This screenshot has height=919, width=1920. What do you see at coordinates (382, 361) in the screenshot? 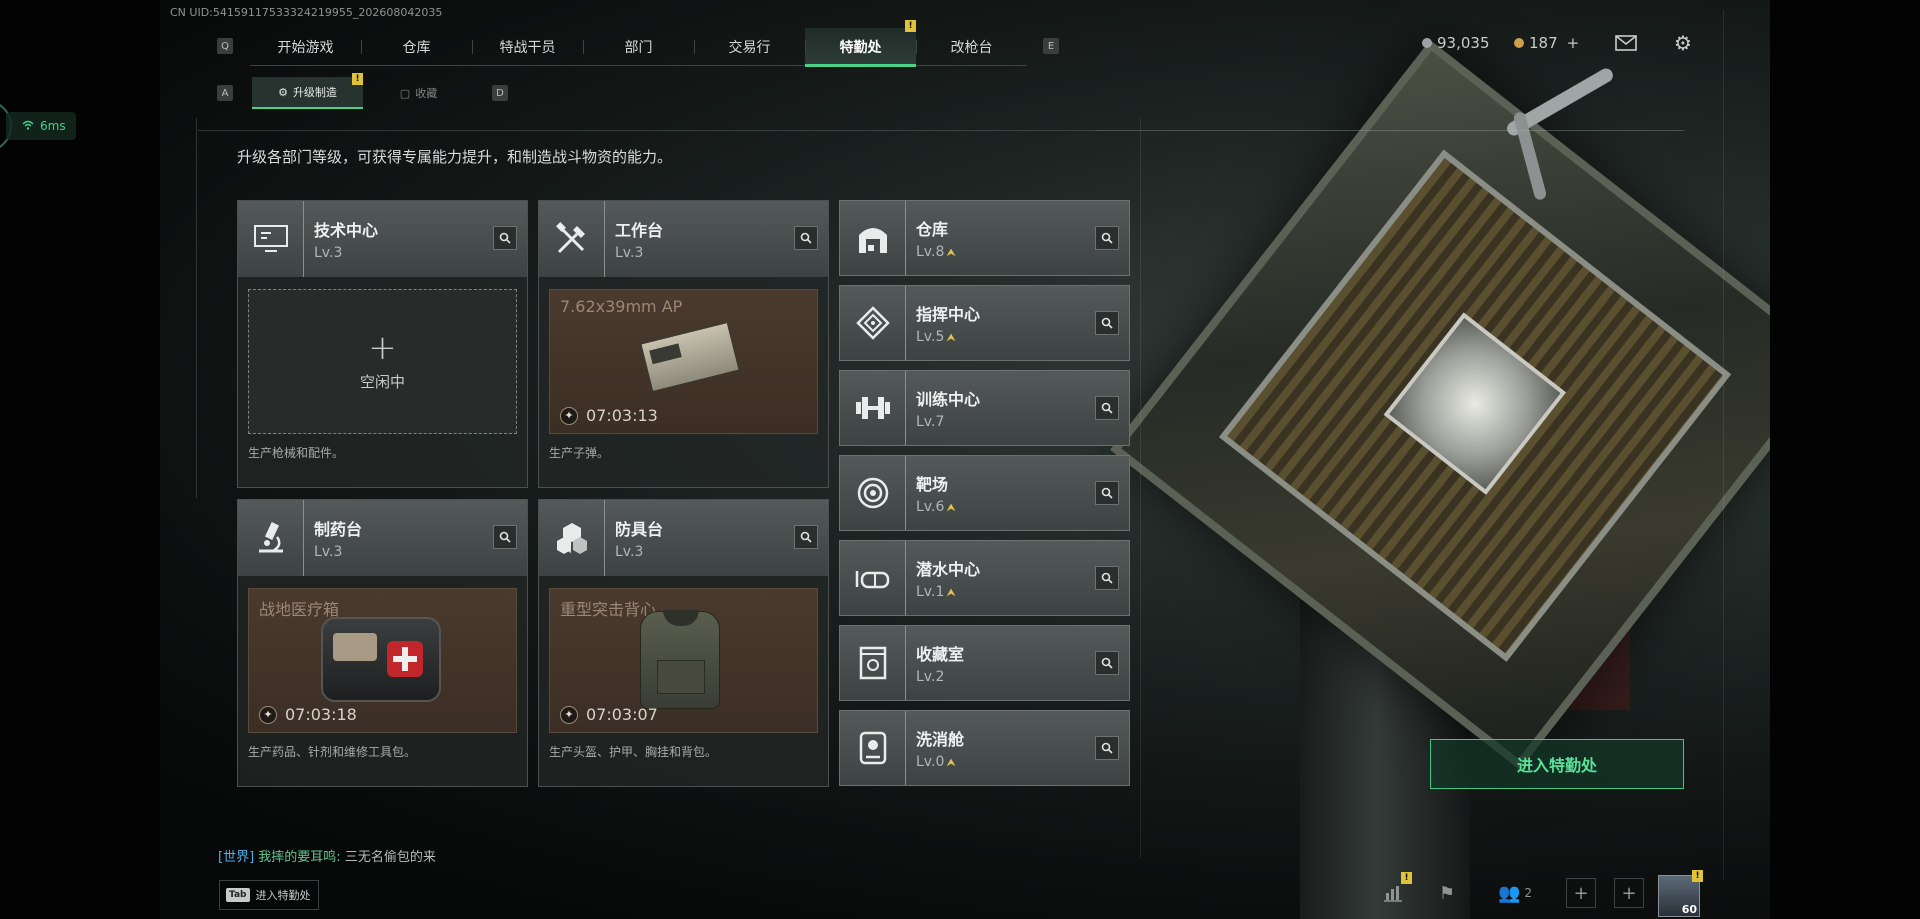
I see `craft-slot-idle: + 空闲中` at bounding box center [382, 361].